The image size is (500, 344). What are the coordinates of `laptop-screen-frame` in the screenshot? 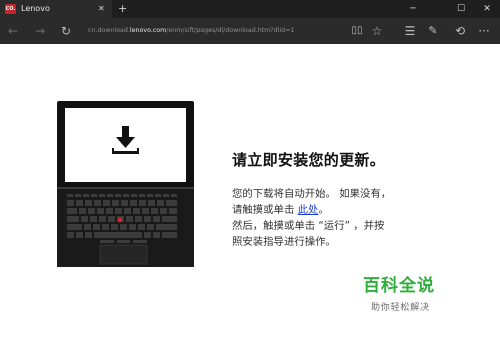 It's located at (125, 145).